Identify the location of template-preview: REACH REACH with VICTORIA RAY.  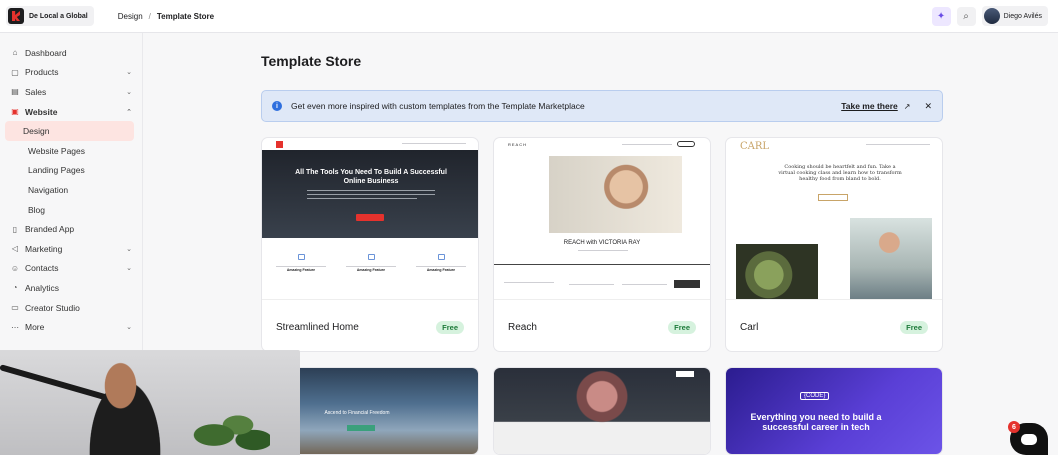
(602, 219).